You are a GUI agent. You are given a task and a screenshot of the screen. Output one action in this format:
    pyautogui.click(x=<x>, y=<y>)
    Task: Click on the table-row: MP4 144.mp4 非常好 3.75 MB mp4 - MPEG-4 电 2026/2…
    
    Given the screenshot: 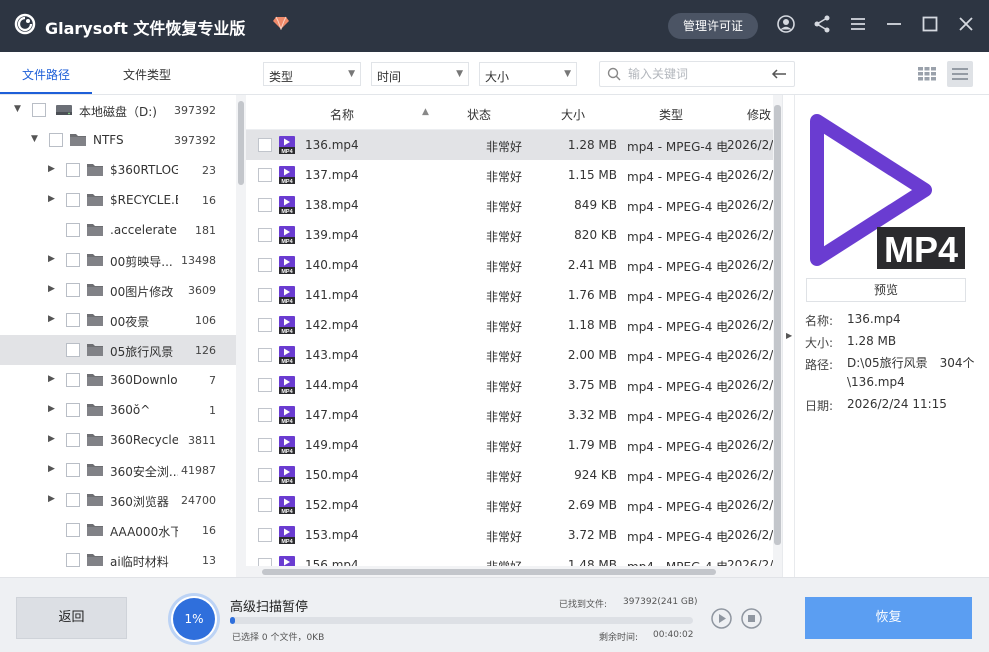 What is the action you would take?
    pyautogui.click(x=509, y=385)
    